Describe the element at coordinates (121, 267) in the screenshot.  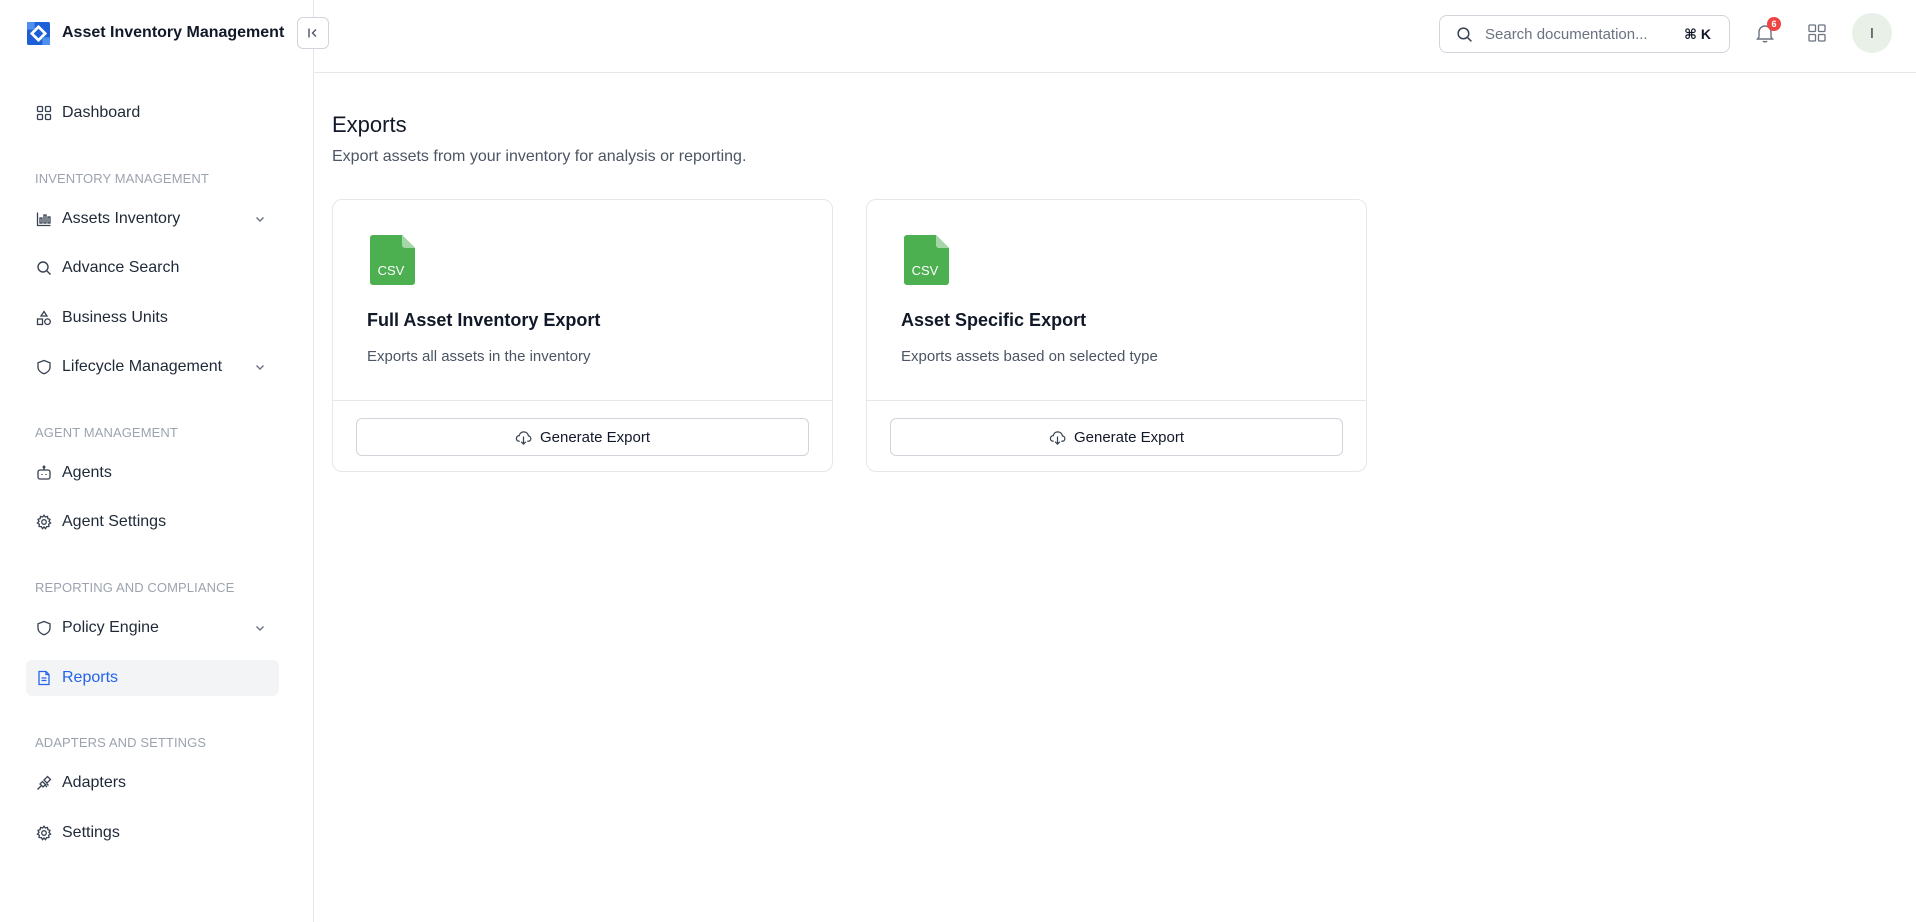
I see `sidebar-item-label: Advance Search` at that location.